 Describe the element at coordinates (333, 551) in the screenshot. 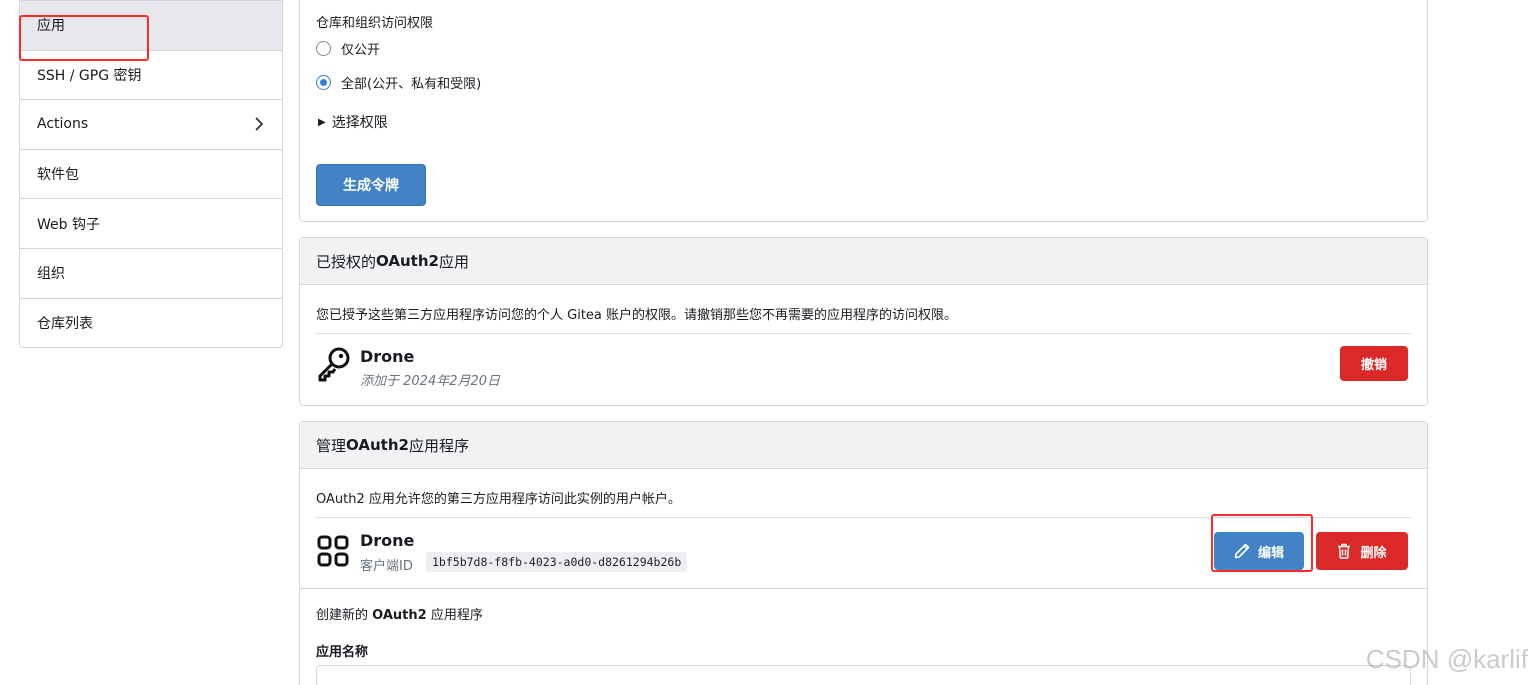

I see `apps-icon` at that location.